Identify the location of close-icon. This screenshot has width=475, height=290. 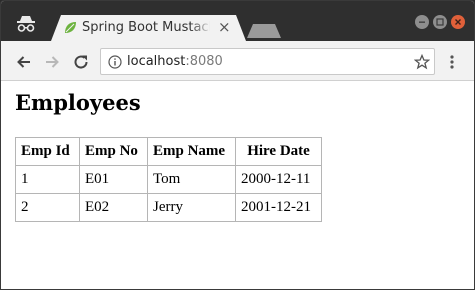
(458, 22).